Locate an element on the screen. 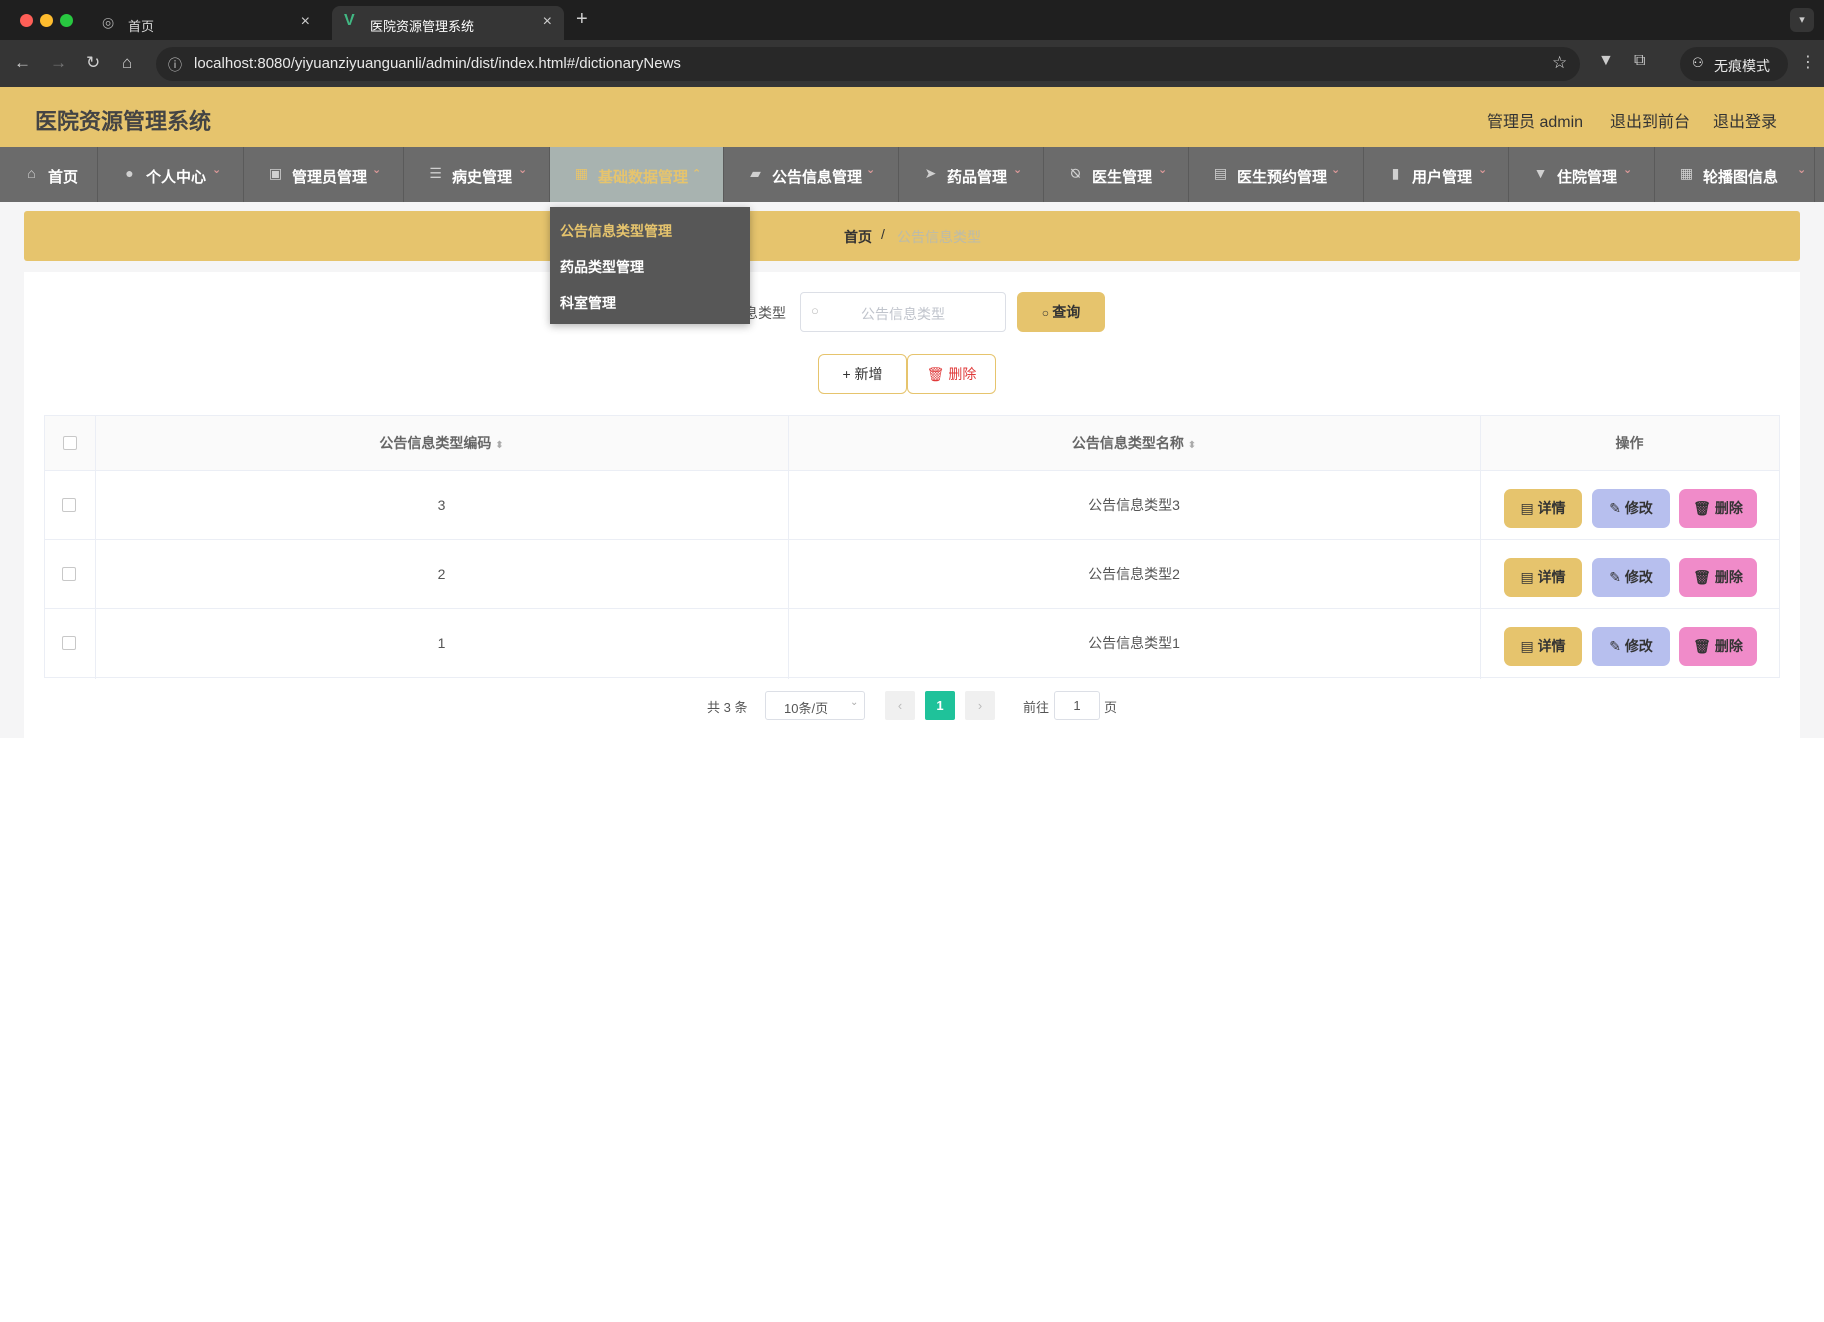 The image size is (1824, 1322). maximize-window-icon is located at coordinates (66, 20).